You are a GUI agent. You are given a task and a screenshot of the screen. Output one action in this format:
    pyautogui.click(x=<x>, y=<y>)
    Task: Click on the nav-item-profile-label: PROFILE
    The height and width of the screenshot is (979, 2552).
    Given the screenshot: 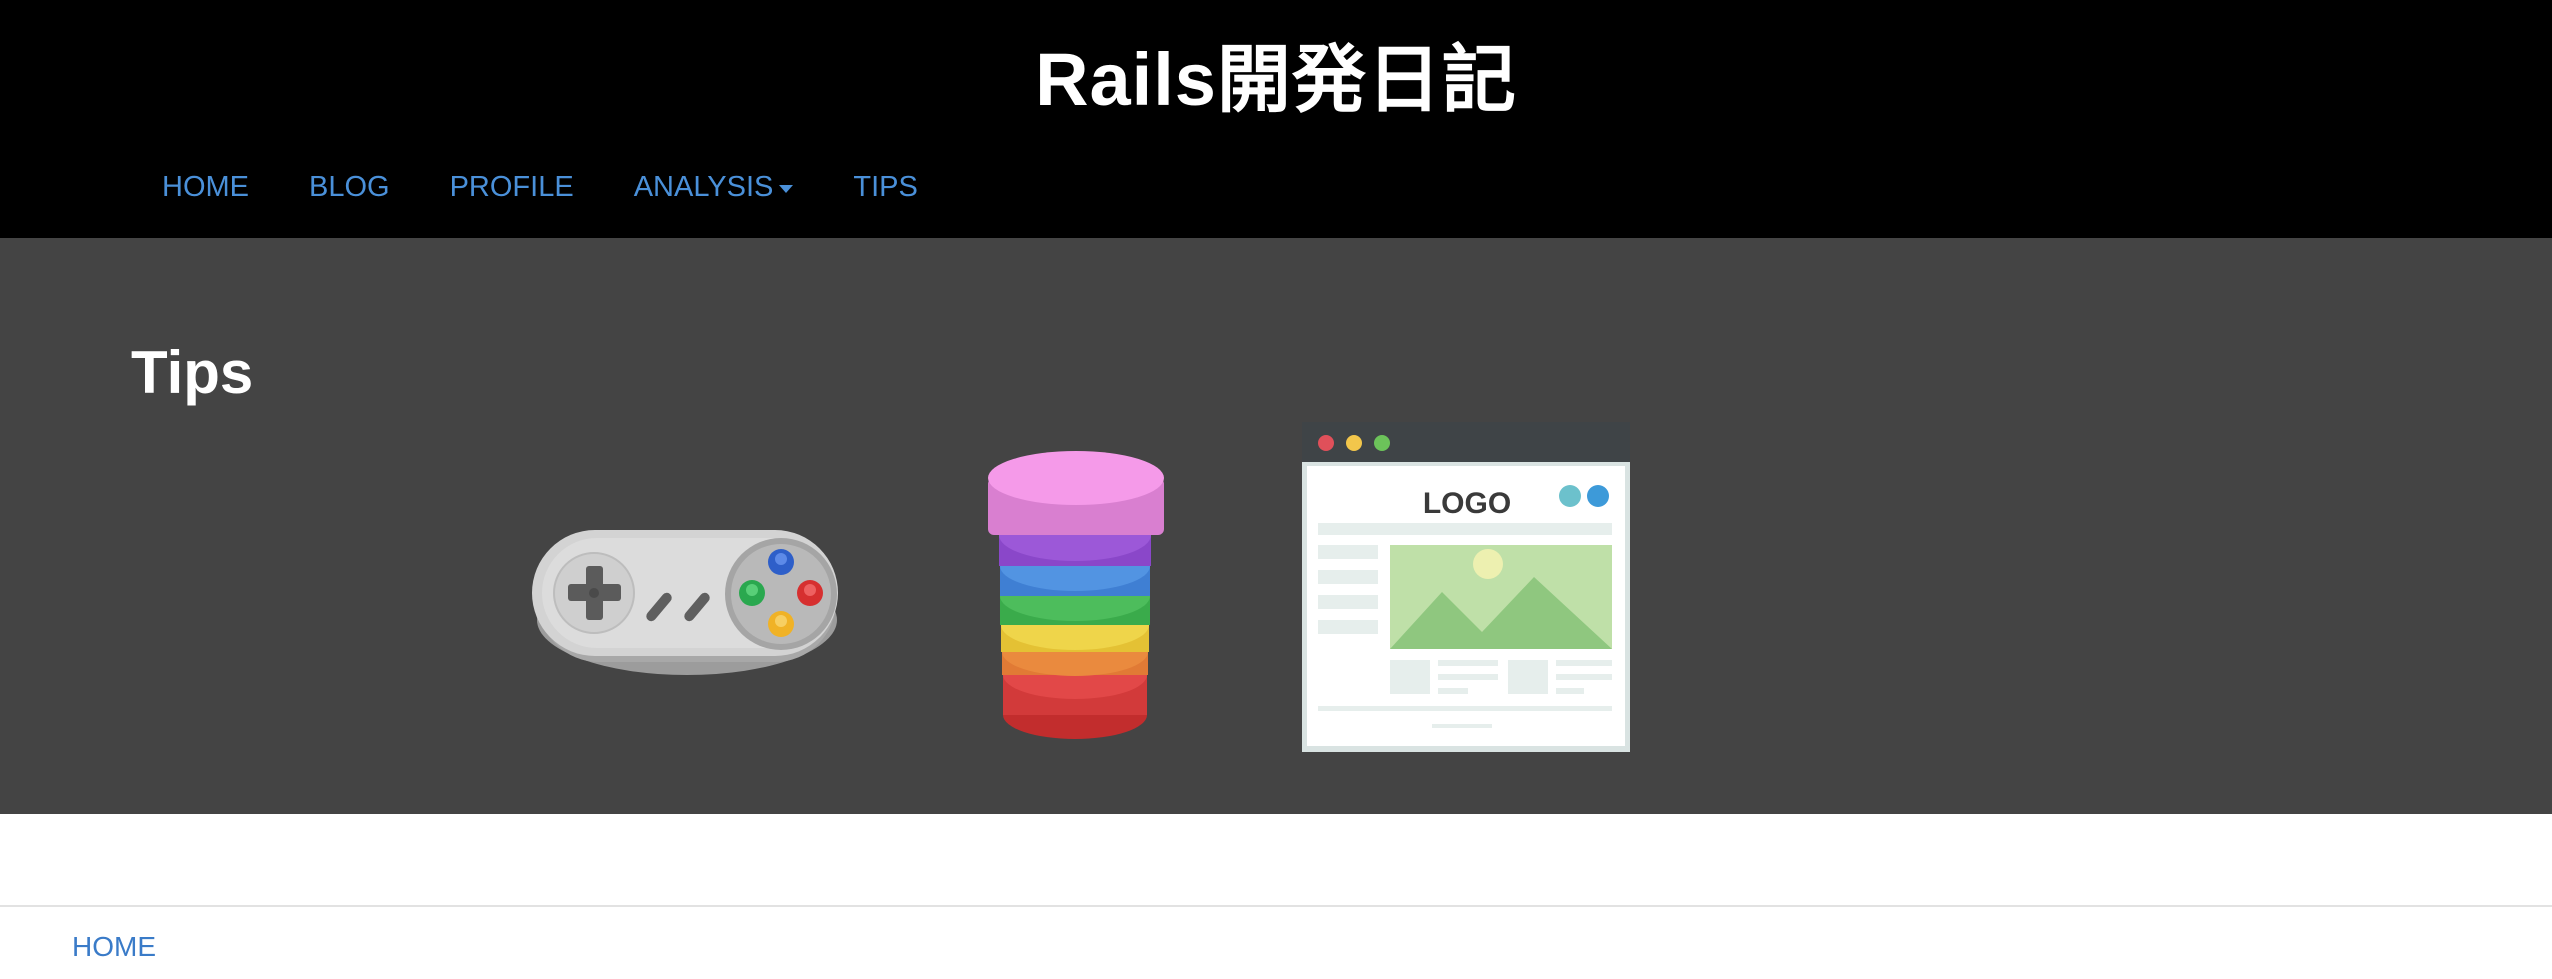 What is the action you would take?
    pyautogui.click(x=511, y=187)
    